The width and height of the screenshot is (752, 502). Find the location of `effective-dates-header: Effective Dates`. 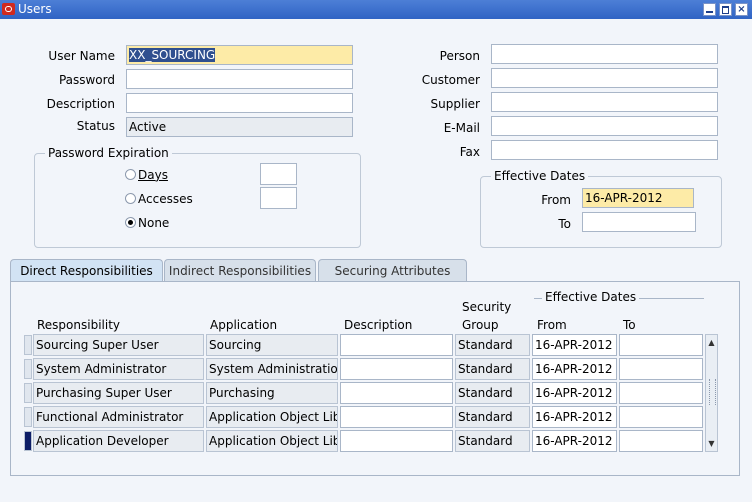

effective-dates-header: Effective Dates is located at coordinates (591, 297).